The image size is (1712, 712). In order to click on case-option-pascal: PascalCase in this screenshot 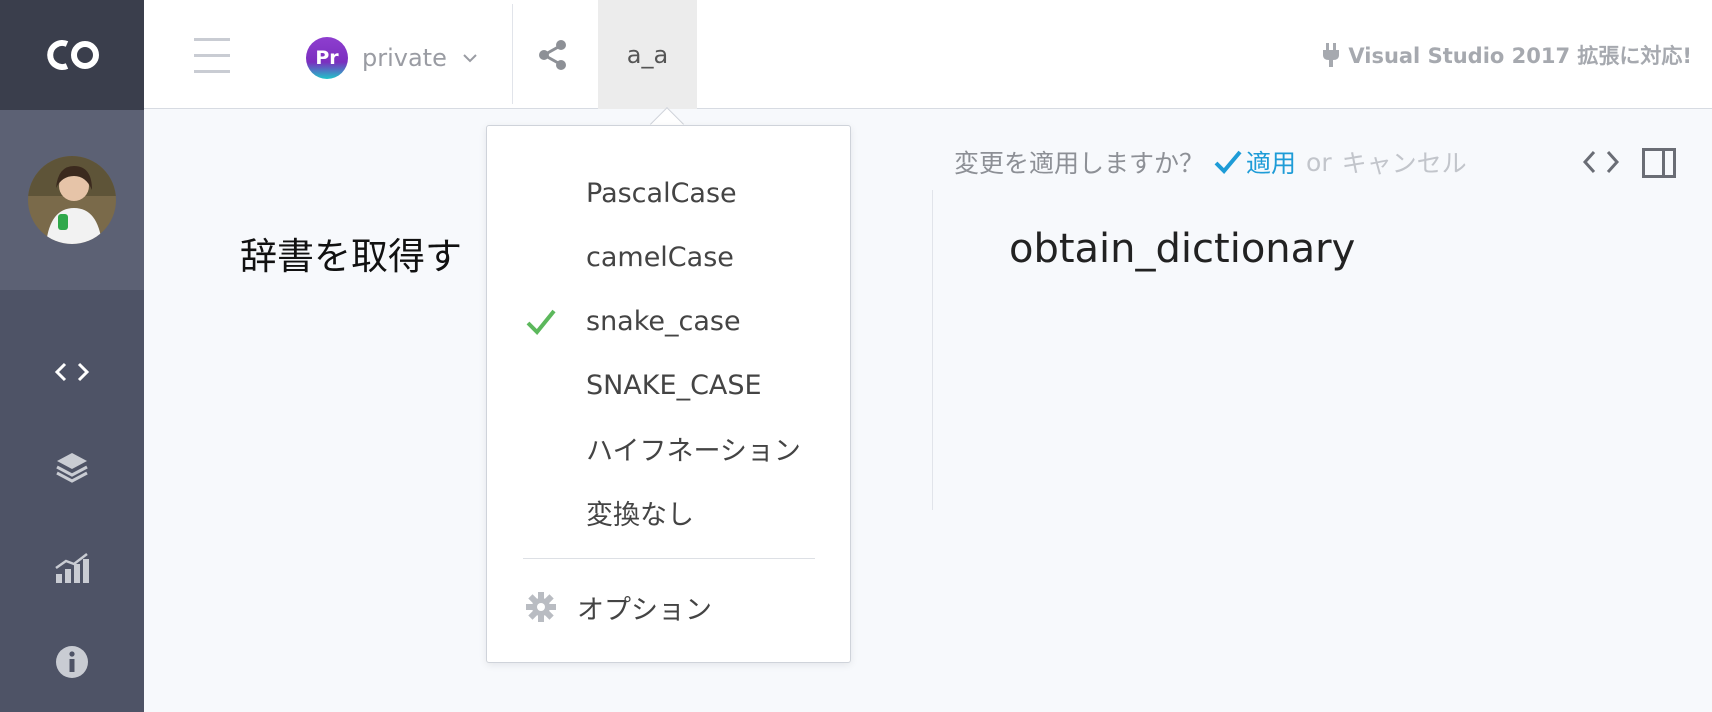, I will do `click(668, 193)`.